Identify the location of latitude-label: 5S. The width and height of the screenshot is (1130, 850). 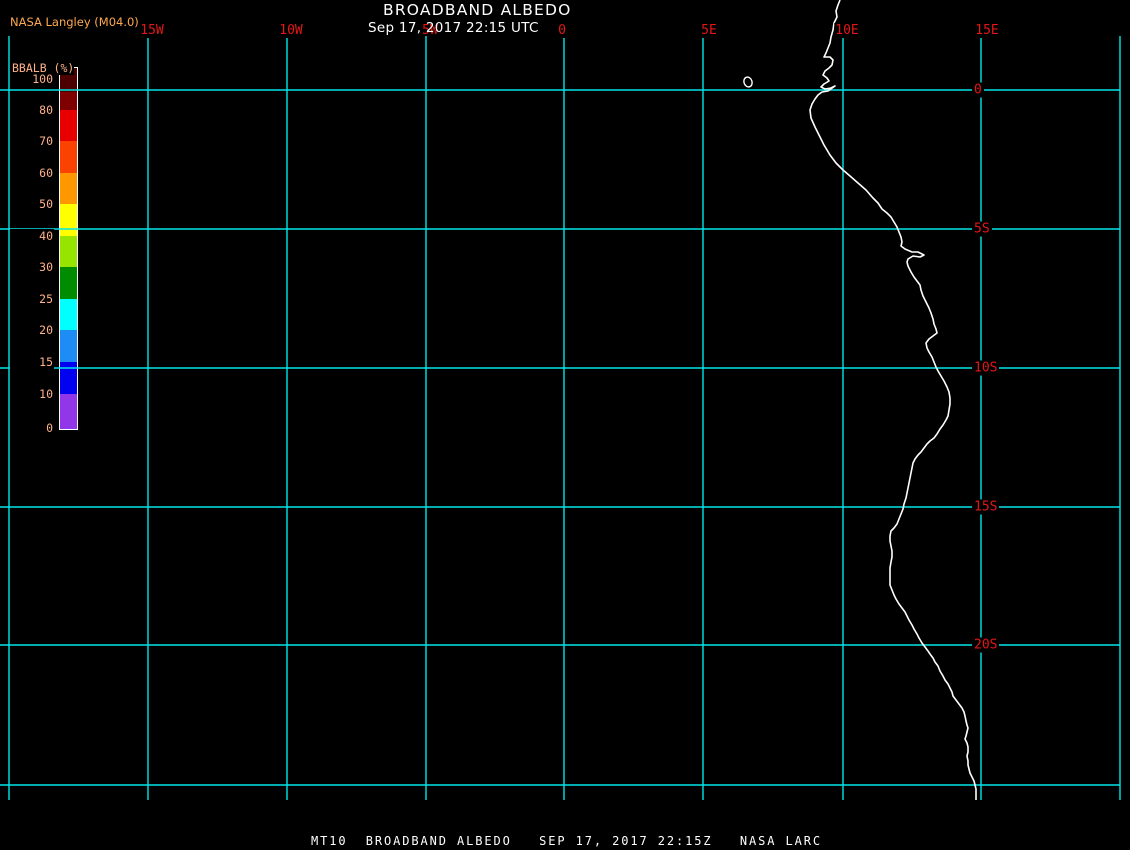
(982, 229).